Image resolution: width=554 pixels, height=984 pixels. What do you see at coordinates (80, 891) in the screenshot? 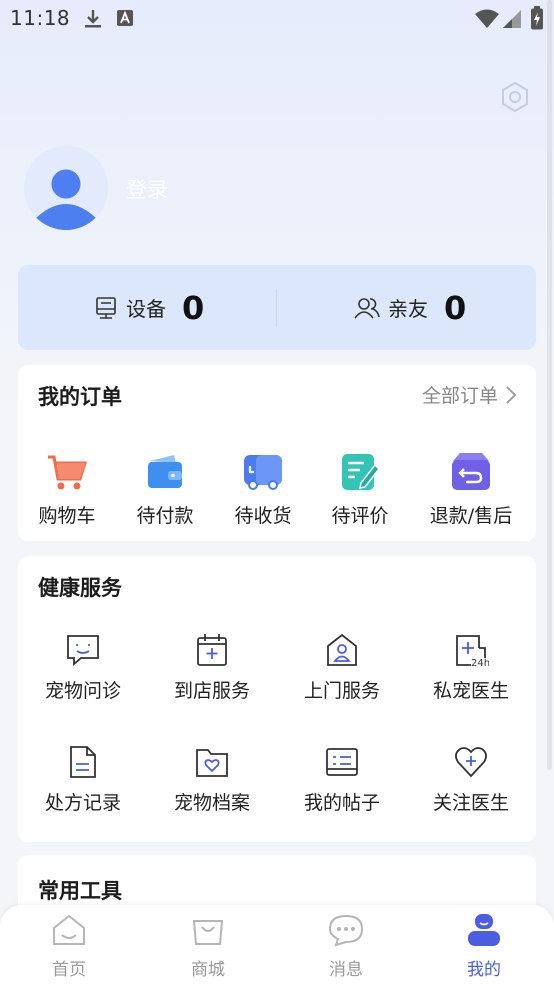
I see `tools-title: 常用工具` at bounding box center [80, 891].